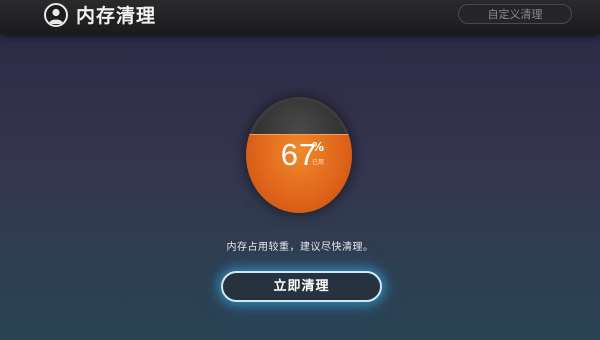 The width and height of the screenshot is (600, 340). I want to click on gauge-readout: 67 % 已用, so click(299, 155).